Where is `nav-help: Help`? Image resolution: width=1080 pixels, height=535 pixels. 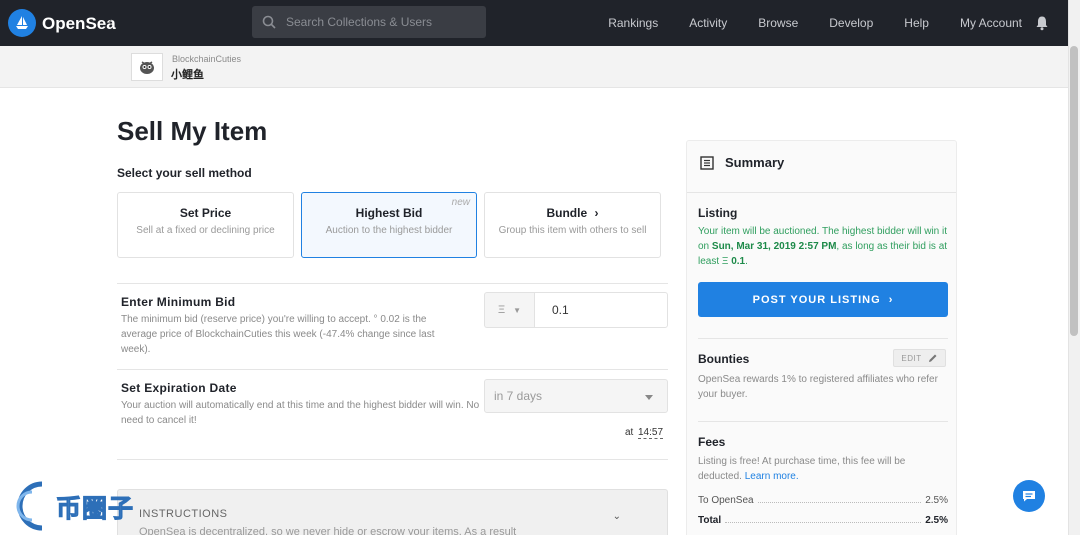
nav-help: Help is located at coordinates (916, 23).